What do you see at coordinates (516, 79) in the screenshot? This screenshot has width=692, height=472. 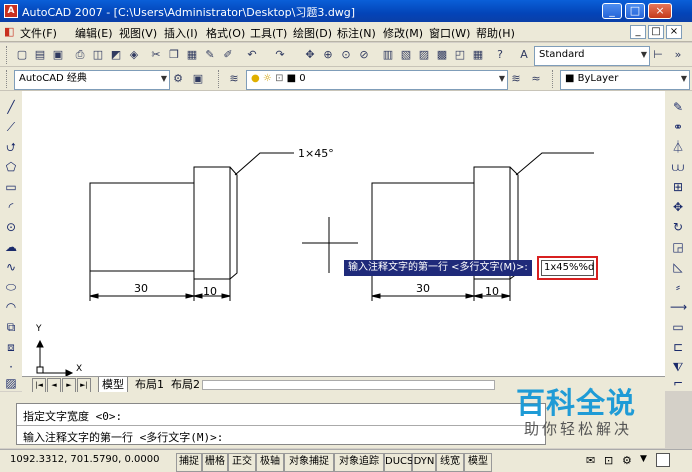 I see `make-layer-current-icon: ≋` at bounding box center [516, 79].